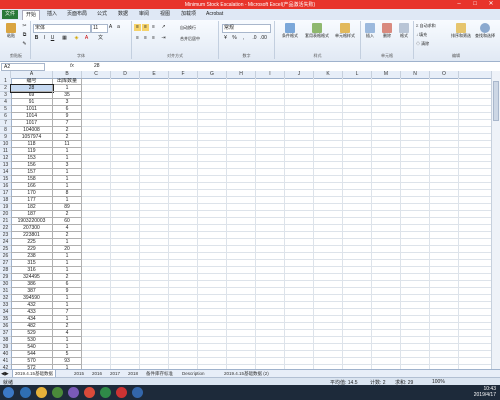 This screenshot has width=500, height=400. What do you see at coordinates (5, 88) in the screenshot?
I see `row-header: 2` at bounding box center [5, 88].